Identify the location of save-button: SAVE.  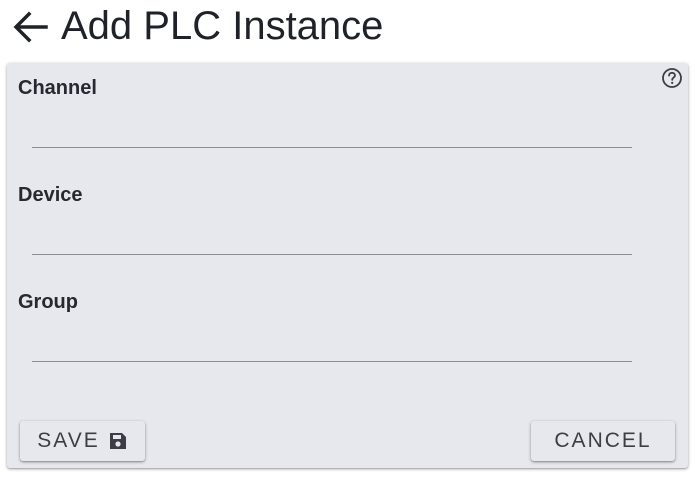
(82, 441).